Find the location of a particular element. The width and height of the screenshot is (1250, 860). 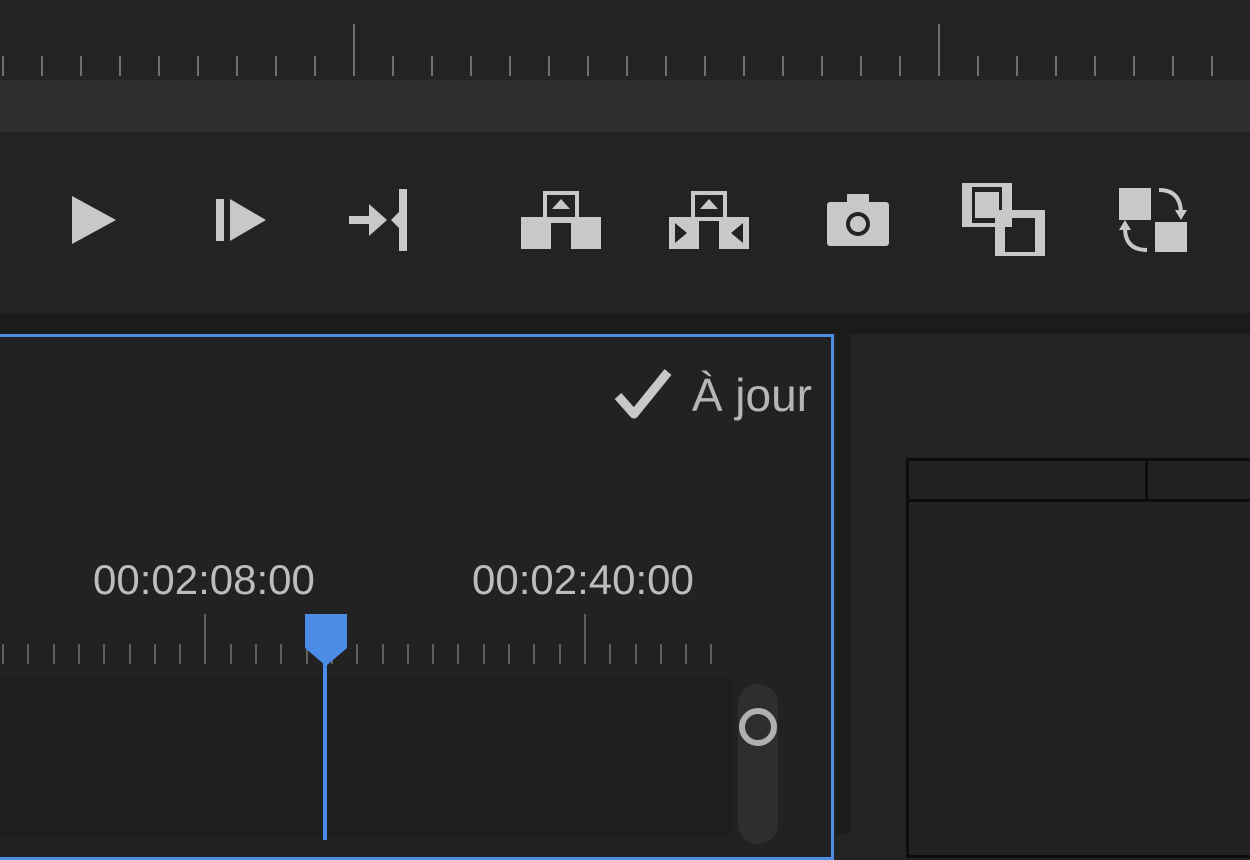

comparison-view-button is located at coordinates (1004, 220).